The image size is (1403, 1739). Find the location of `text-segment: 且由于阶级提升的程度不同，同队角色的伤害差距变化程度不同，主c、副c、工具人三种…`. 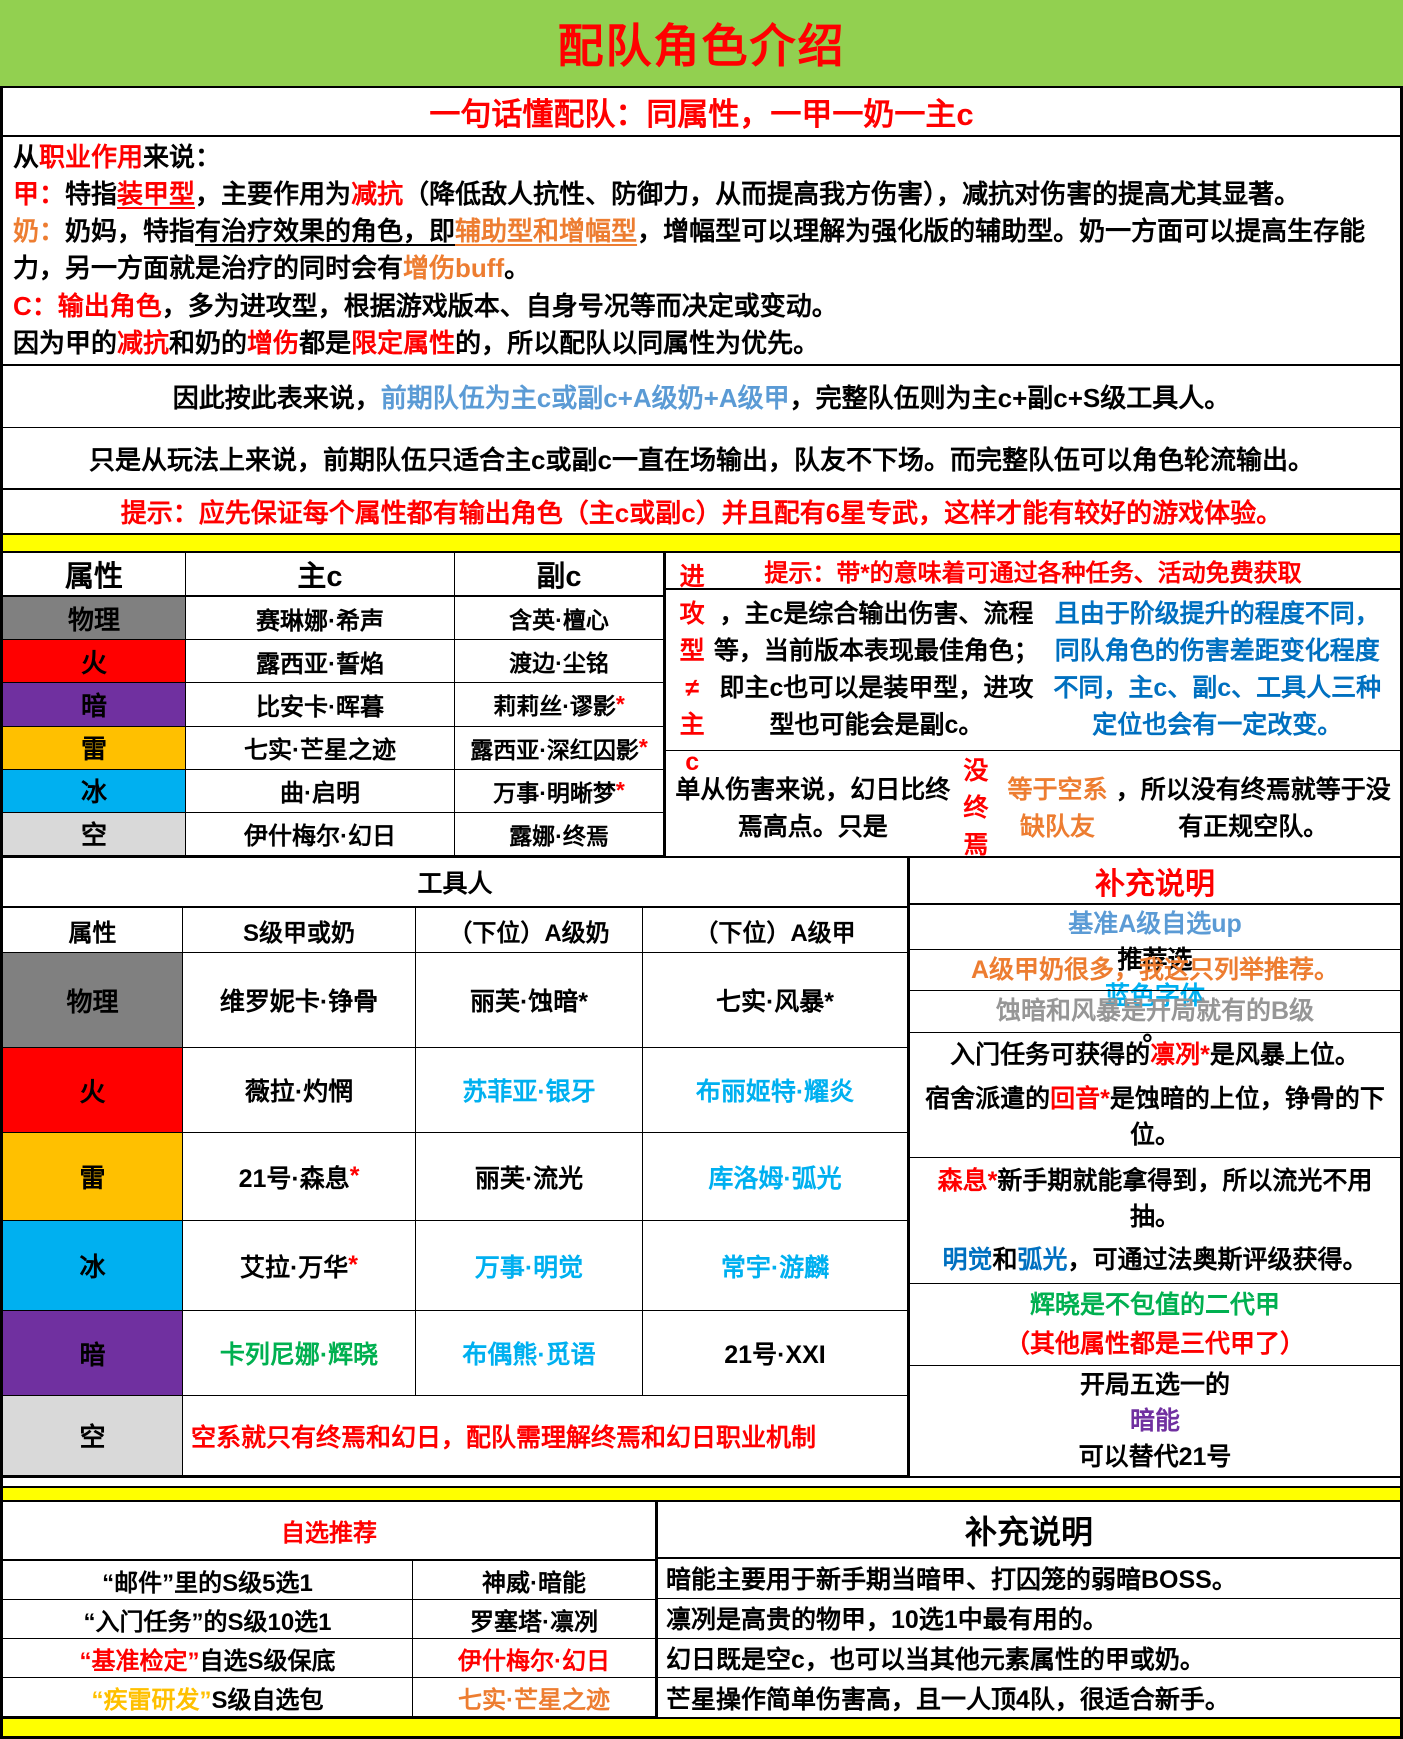

text-segment: 且由于阶级提升的程度不同，同队角色的伤害差距变化程度不同，主c、副c、工具人三种… is located at coordinates (1217, 669).